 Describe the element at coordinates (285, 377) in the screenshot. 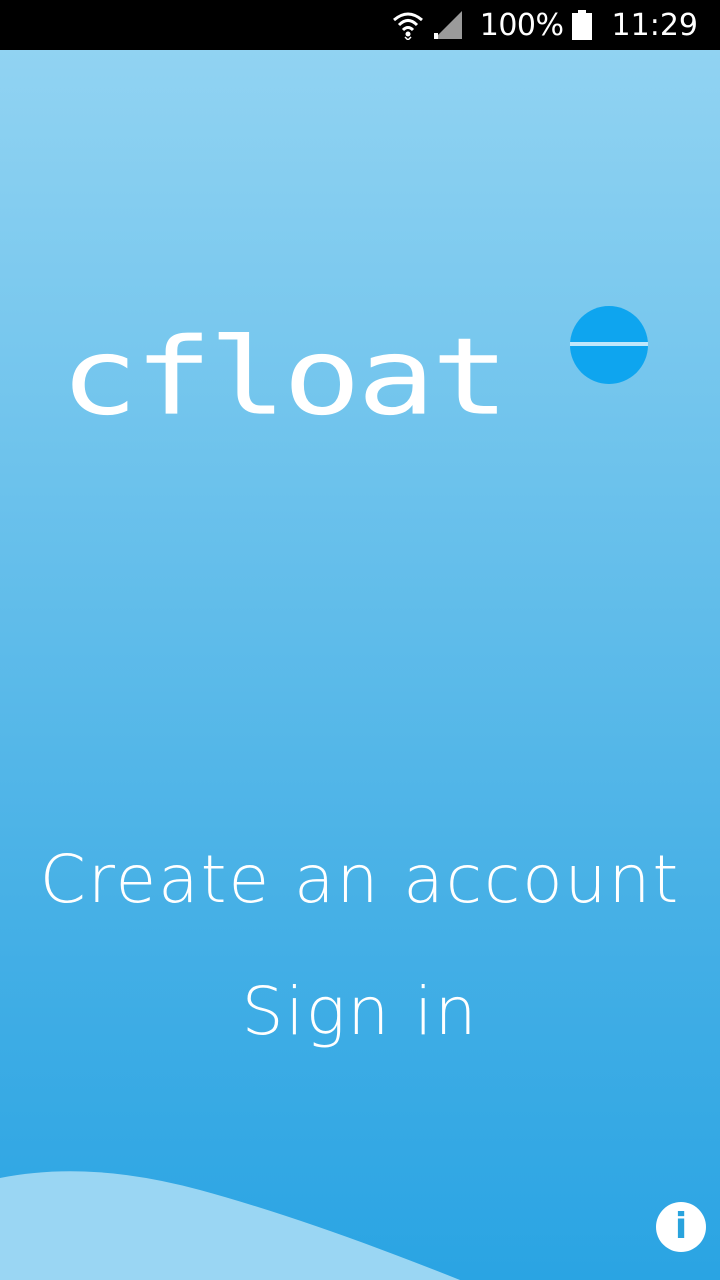

I see `logo-wordmark: cfloat` at that location.